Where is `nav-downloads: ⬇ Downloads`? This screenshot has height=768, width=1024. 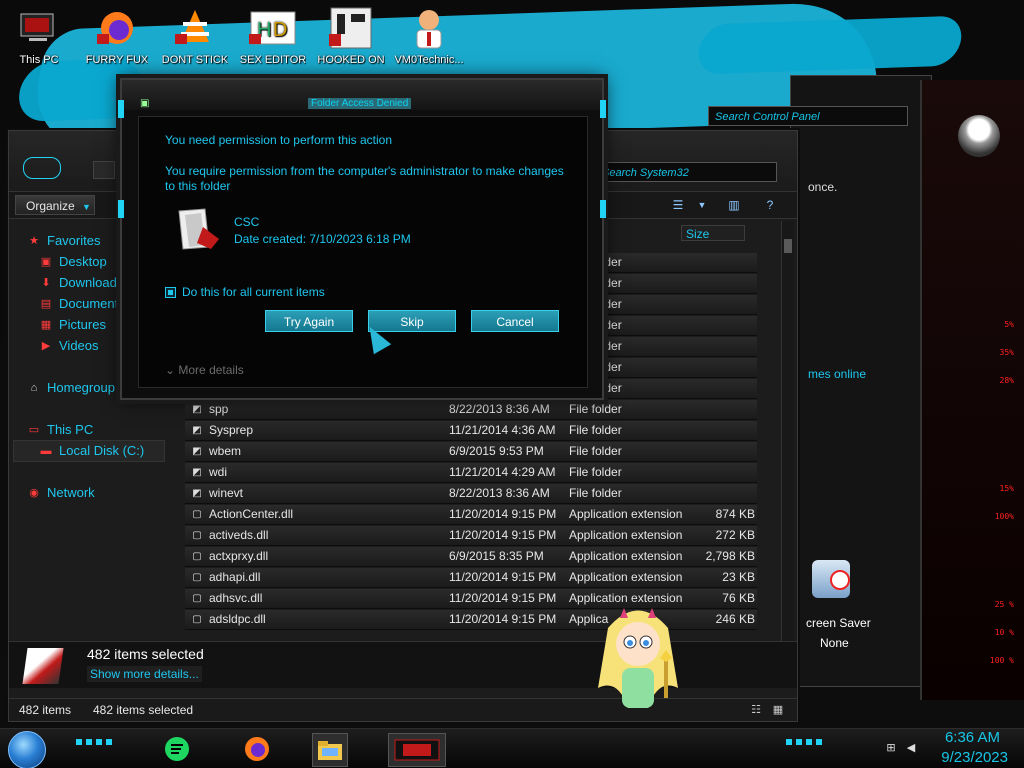
nav-downloads: ⬇ Downloads is located at coordinates (81, 283).